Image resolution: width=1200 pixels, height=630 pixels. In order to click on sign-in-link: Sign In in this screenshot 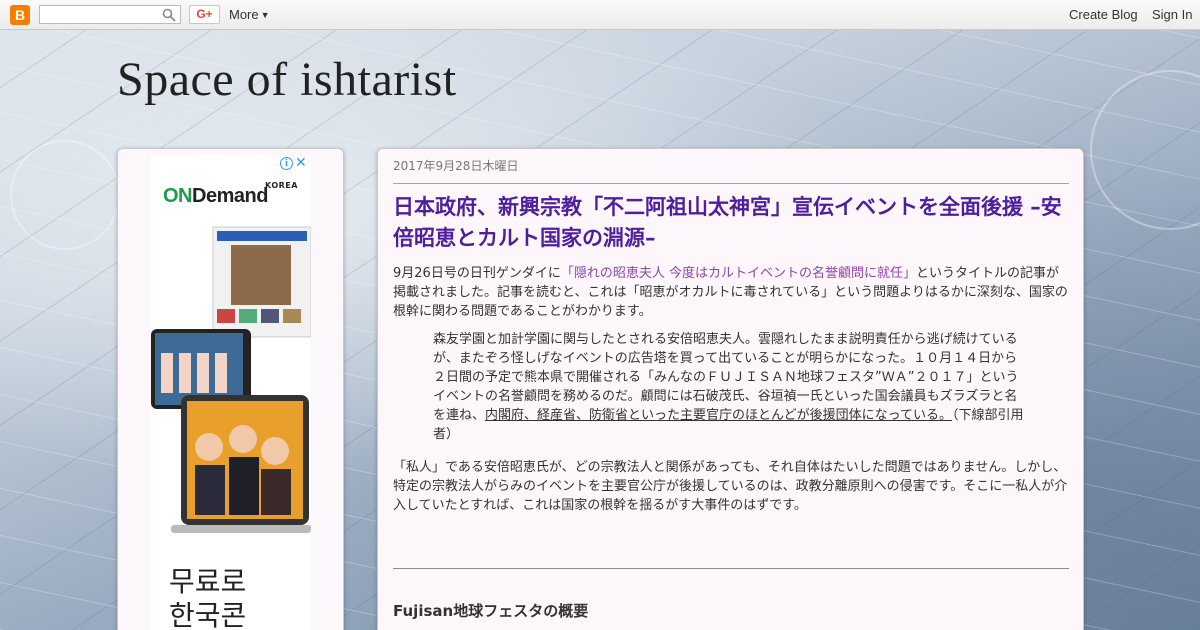, I will do `click(1172, 14)`.